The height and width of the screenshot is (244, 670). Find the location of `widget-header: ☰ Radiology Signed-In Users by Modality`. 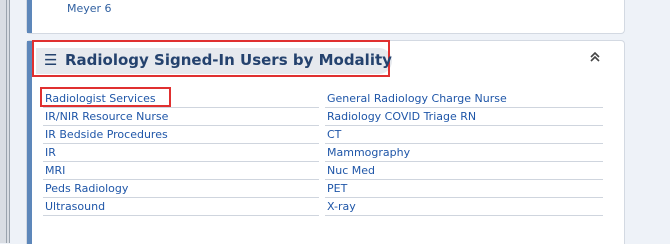

widget-header: ☰ Radiology Signed-In Users by Modality is located at coordinates (328, 59).